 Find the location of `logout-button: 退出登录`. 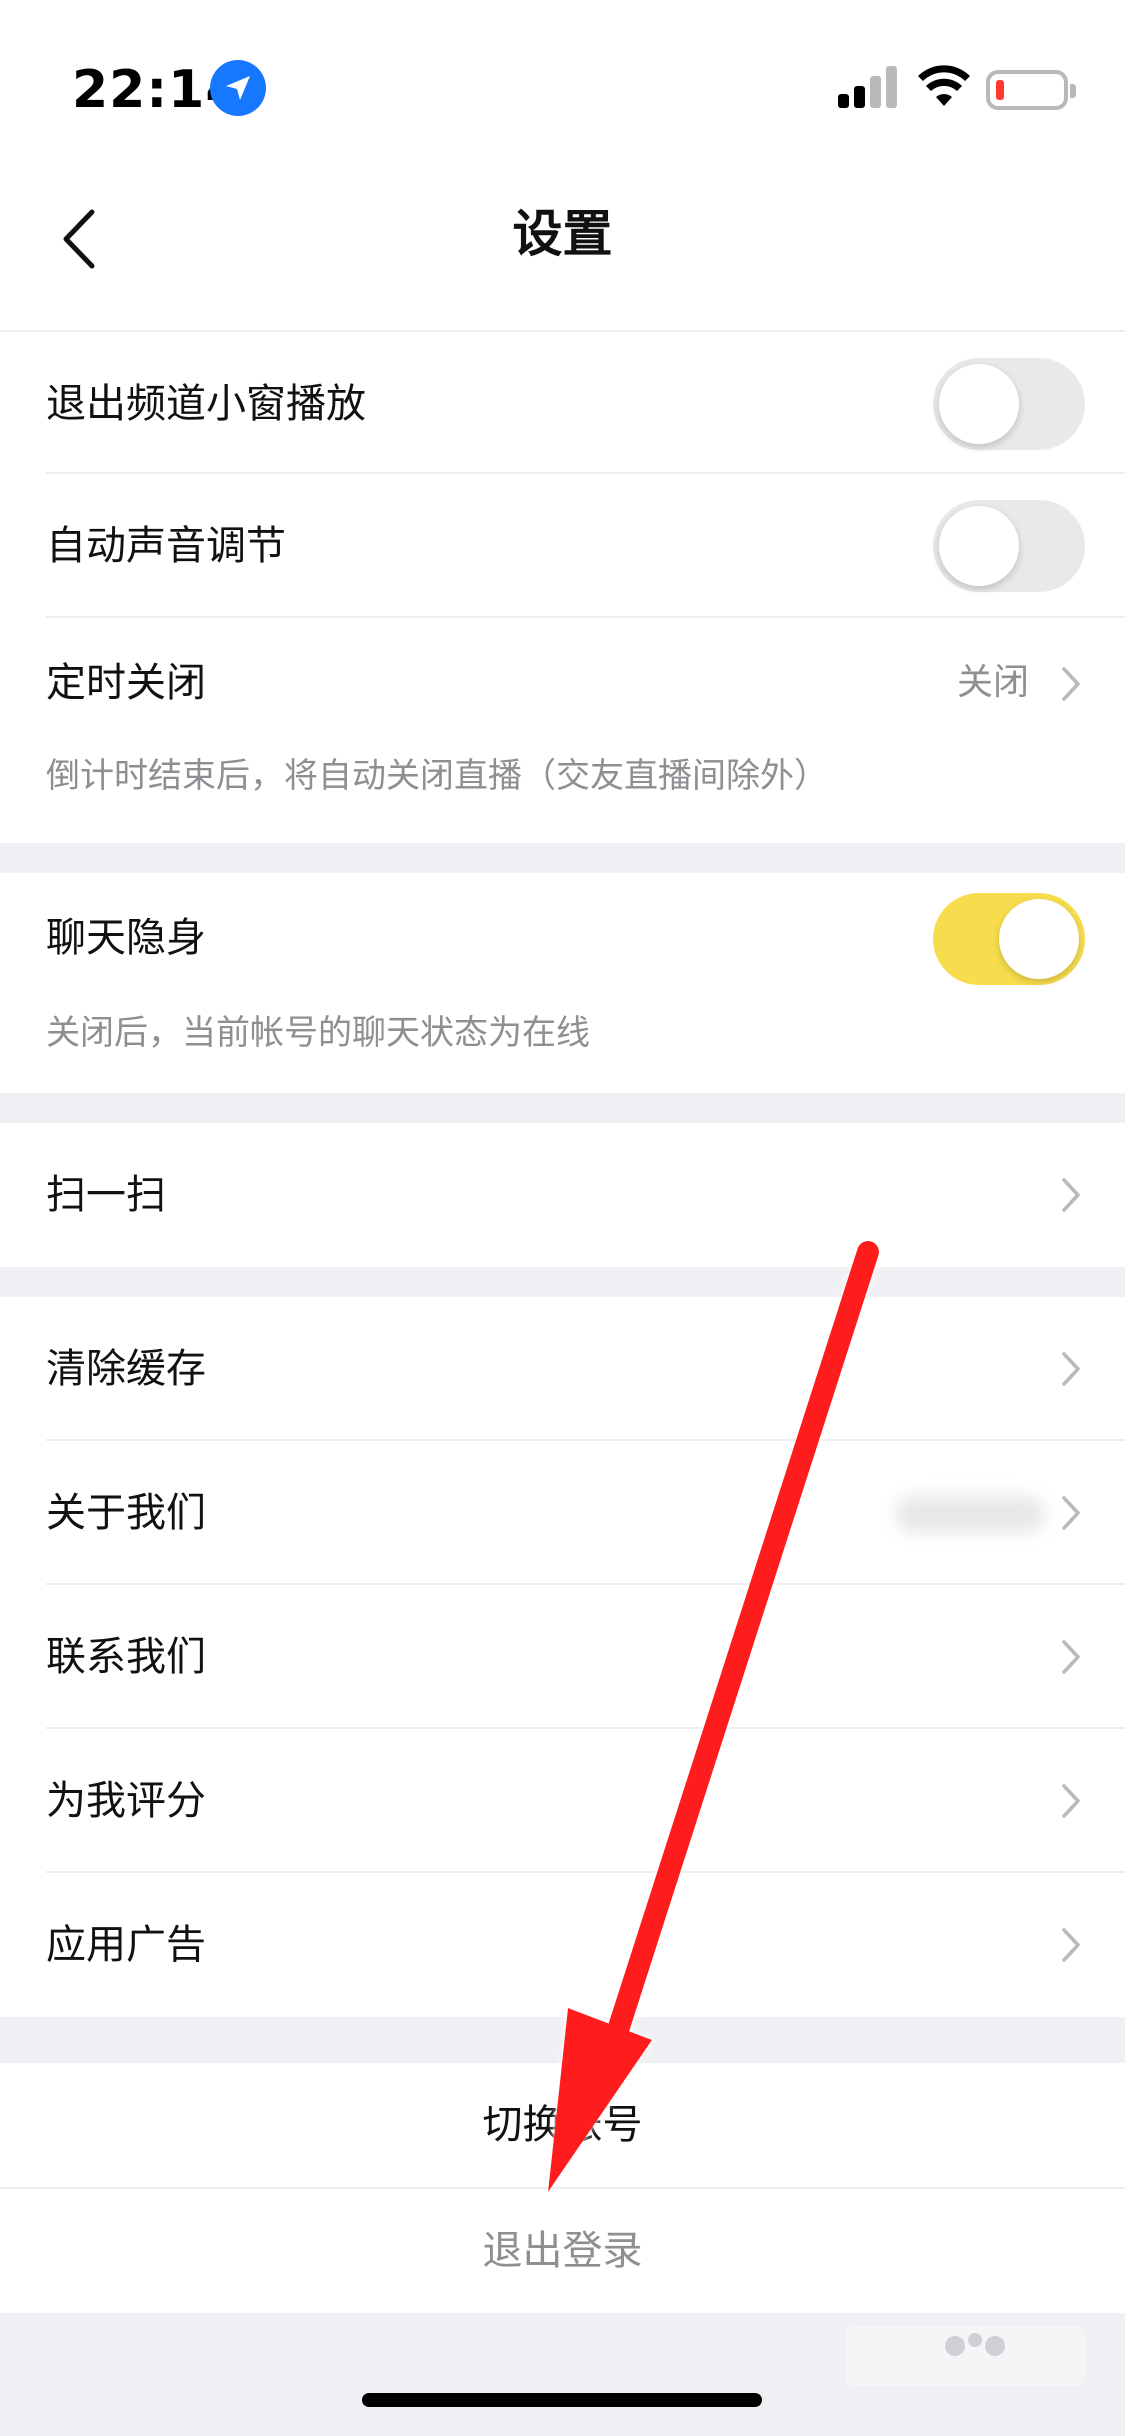

logout-button: 退出登录 is located at coordinates (562, 2251).